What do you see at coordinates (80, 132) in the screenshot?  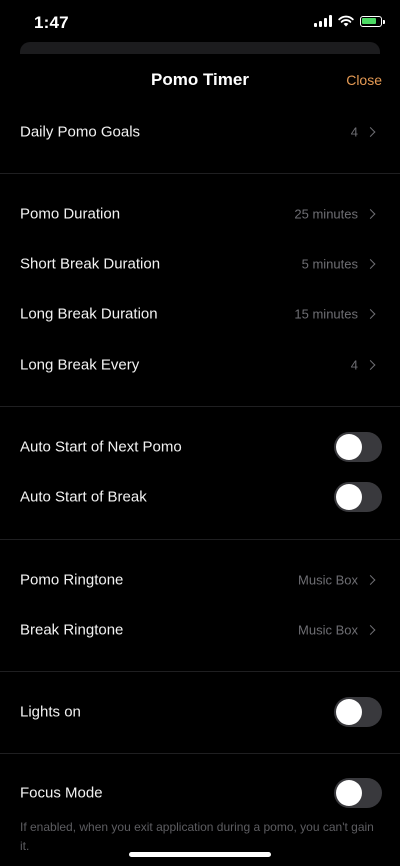 I see `row-label: Daily Pomo Goals` at bounding box center [80, 132].